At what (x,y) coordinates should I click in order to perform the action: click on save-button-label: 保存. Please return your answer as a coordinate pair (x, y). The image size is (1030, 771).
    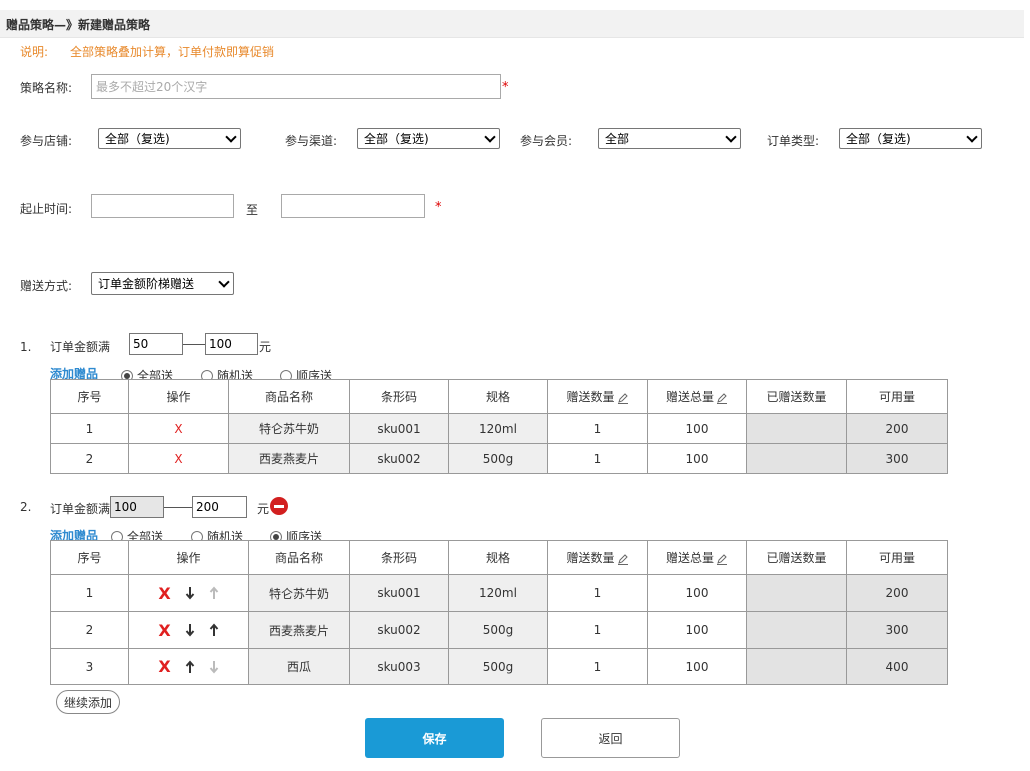
    Looking at the image, I should click on (434, 738).